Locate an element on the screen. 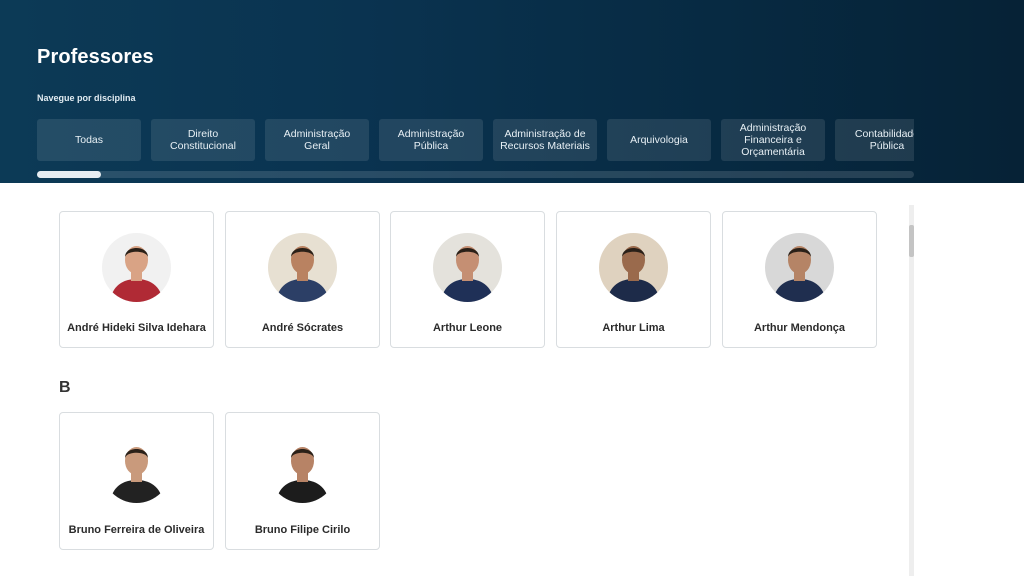 Image resolution: width=1024 pixels, height=576 pixels. teacher-card: Arthur Mendonça is located at coordinates (799, 279).